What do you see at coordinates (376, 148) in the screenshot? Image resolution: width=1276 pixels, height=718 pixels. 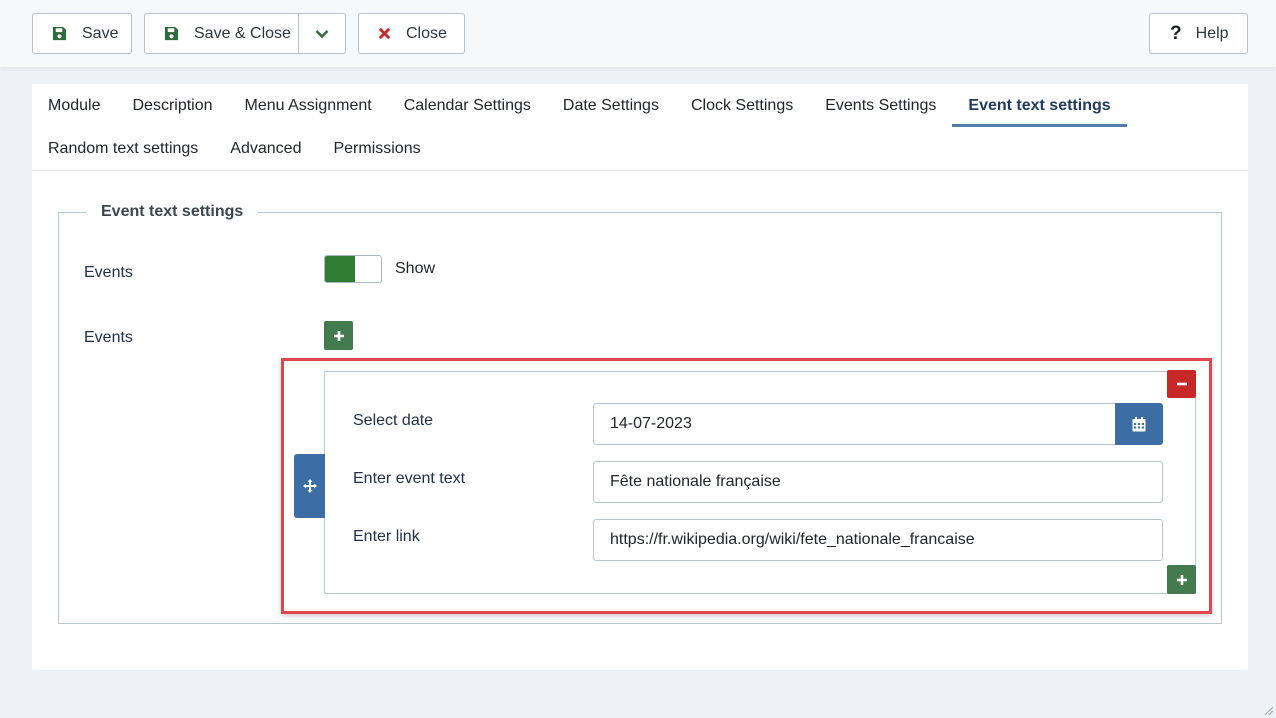 I see `tab-permissions: Permissions` at bounding box center [376, 148].